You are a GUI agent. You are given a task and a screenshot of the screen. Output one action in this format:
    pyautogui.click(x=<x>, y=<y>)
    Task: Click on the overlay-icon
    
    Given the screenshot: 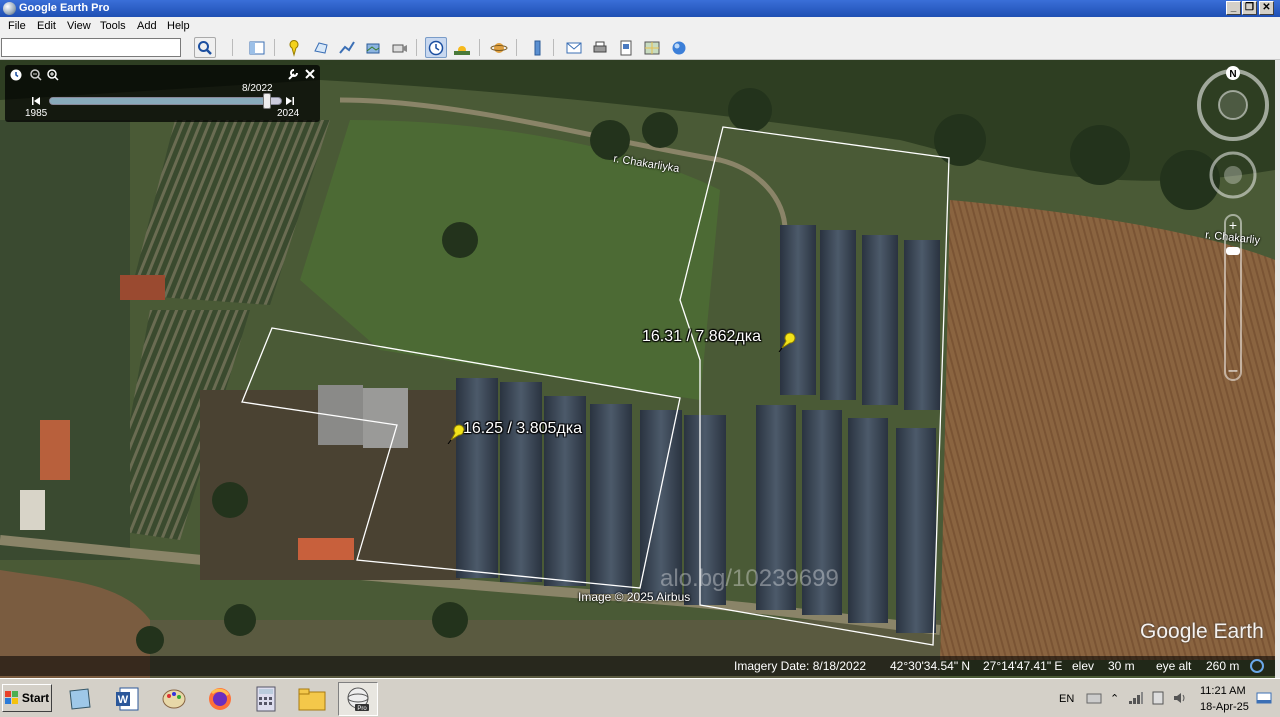 What is the action you would take?
    pyautogui.click(x=373, y=48)
    